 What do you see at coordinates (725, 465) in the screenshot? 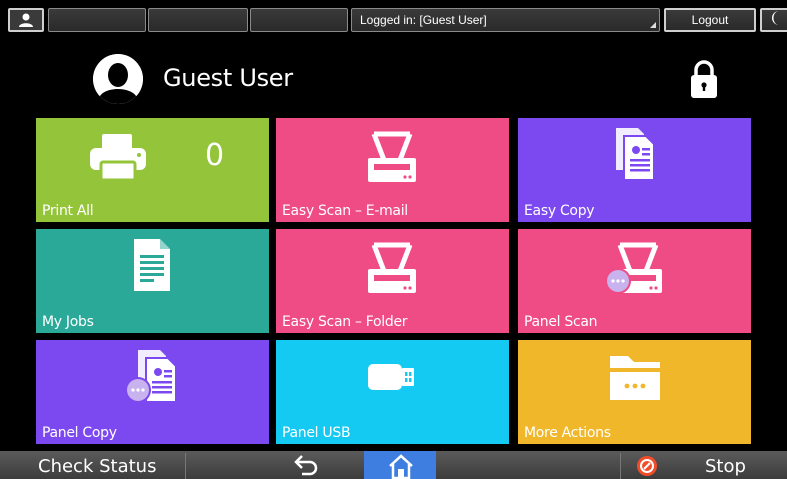
I see `stop-button: Stop` at bounding box center [725, 465].